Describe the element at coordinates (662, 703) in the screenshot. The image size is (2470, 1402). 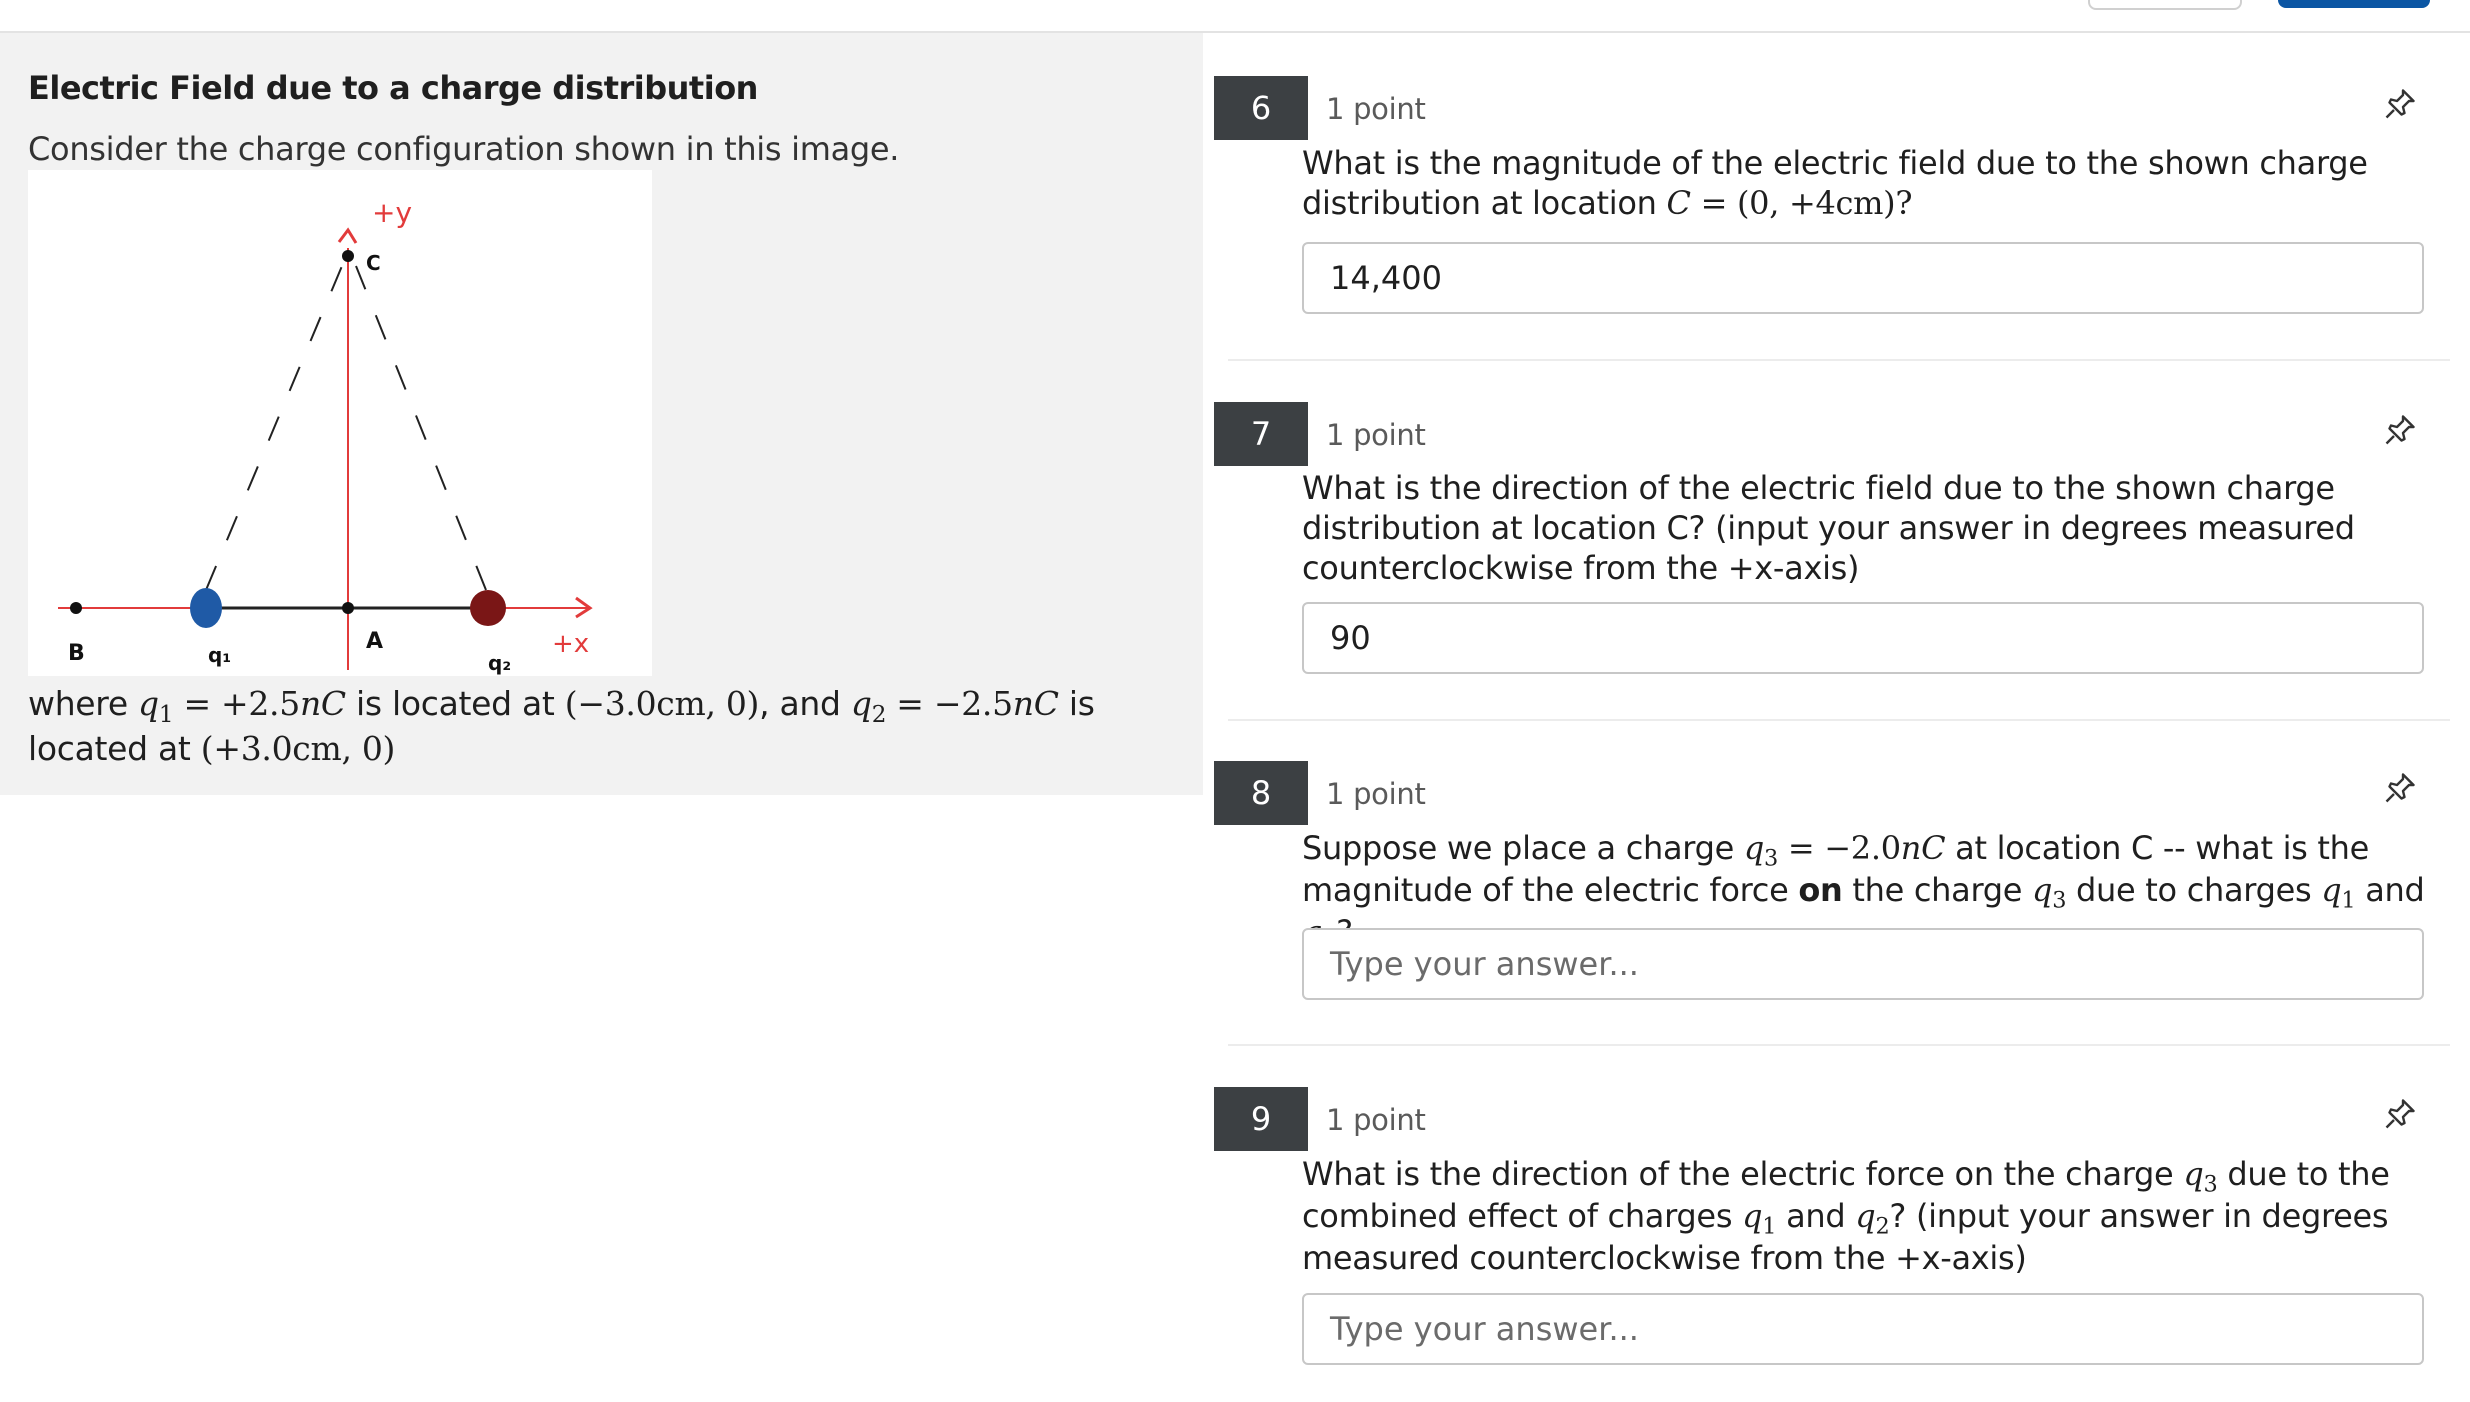
I see `q1-location: (−3.0cm, 0)` at that location.